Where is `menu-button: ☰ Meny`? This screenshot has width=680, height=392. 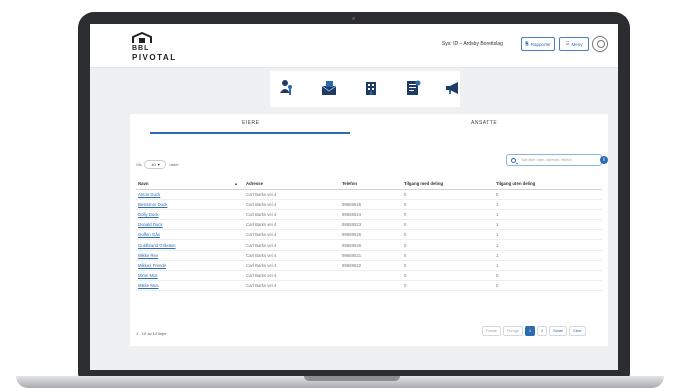
menu-button: ☰ Meny is located at coordinates (574, 44).